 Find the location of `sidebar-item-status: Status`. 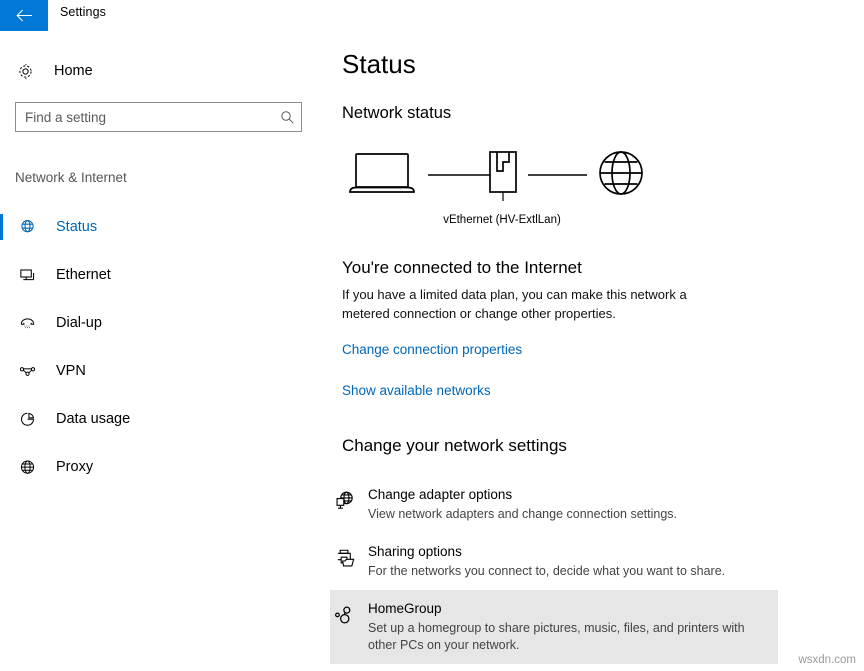

sidebar-item-status: Status is located at coordinates (165, 227).